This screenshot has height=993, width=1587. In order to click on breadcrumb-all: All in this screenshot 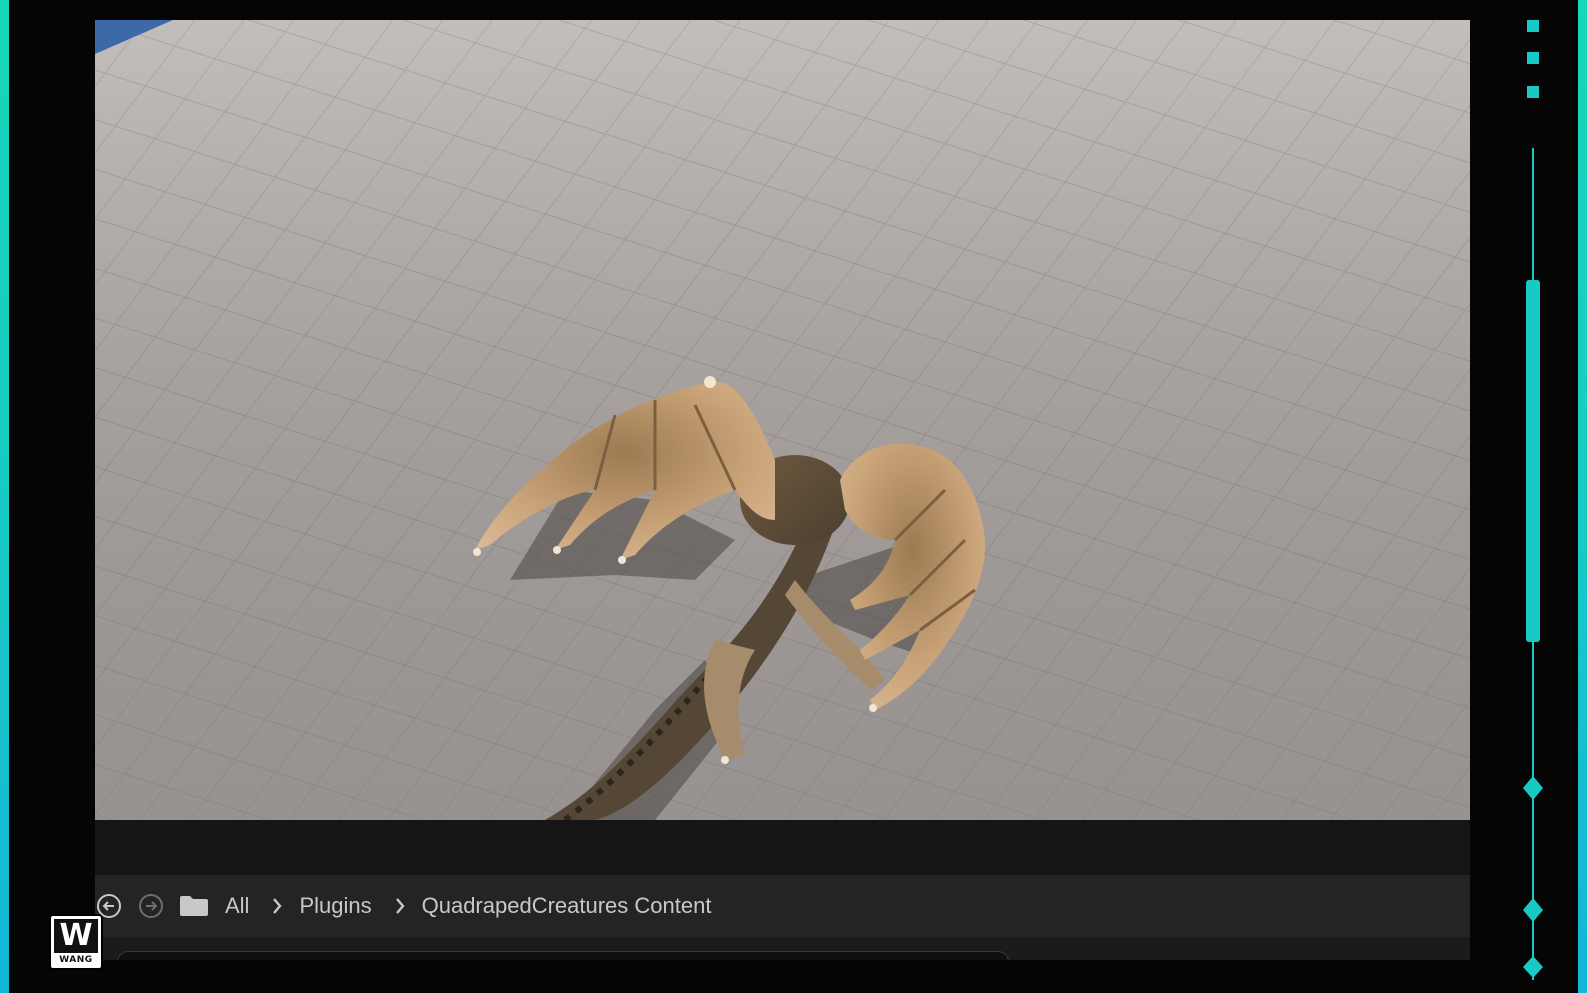, I will do `click(237, 906)`.